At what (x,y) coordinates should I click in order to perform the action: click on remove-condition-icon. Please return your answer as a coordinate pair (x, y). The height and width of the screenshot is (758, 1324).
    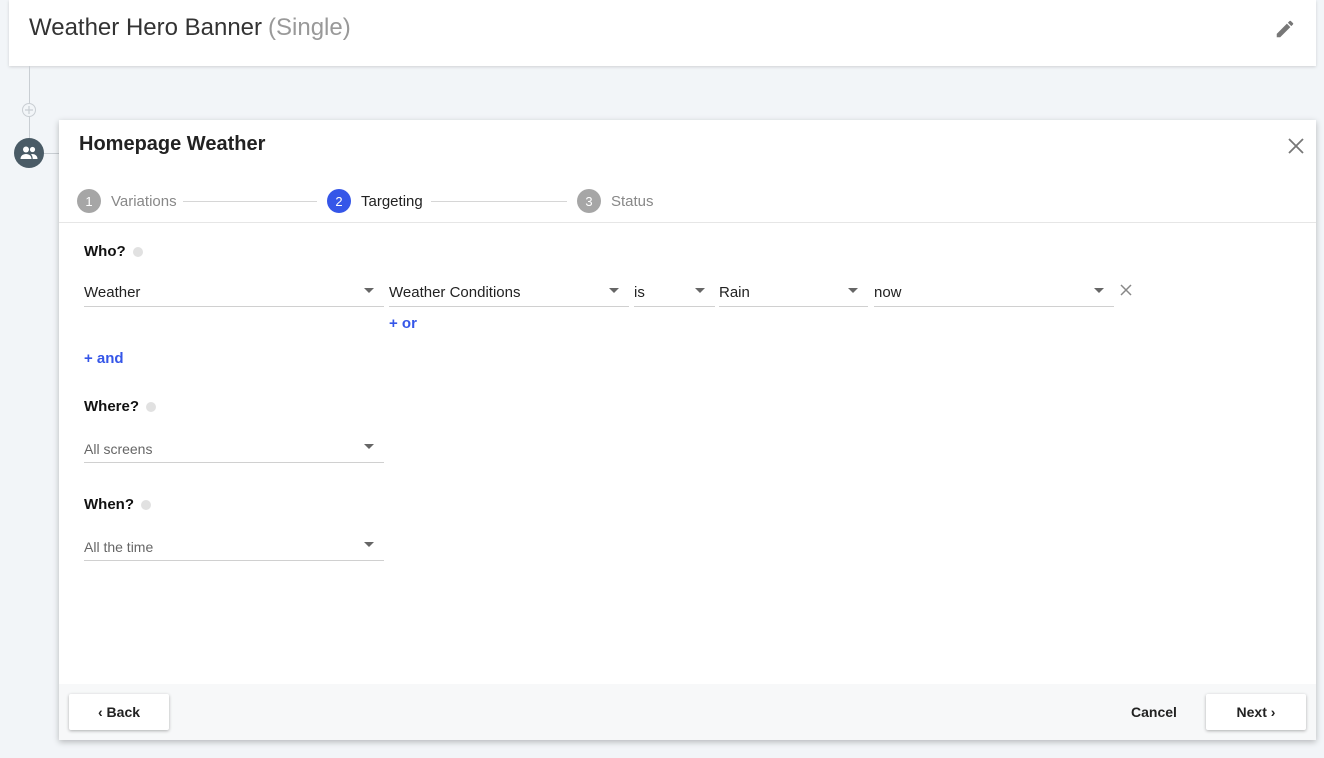
    Looking at the image, I should click on (1126, 290).